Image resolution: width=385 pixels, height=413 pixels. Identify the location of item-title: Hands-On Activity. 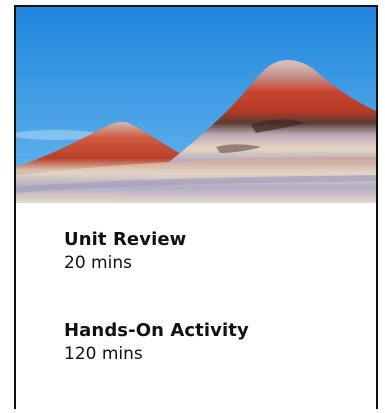
(156, 330).